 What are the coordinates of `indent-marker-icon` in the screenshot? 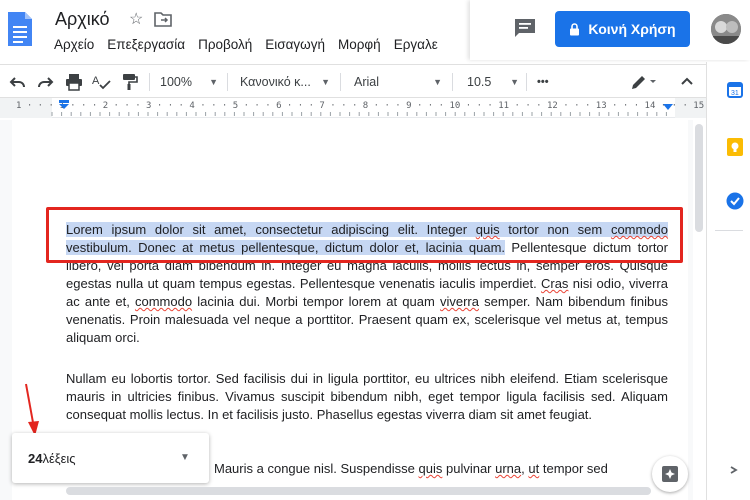 It's located at (64, 105).